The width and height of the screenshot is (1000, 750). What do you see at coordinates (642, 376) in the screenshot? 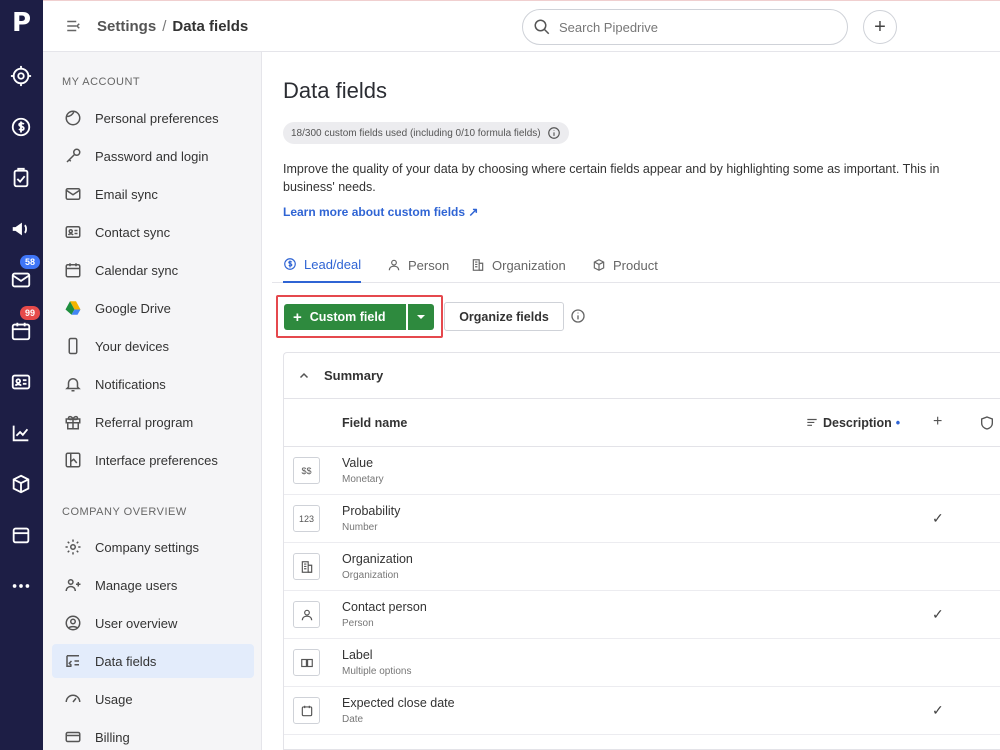
I see `summary-section-header: Summary` at bounding box center [642, 376].